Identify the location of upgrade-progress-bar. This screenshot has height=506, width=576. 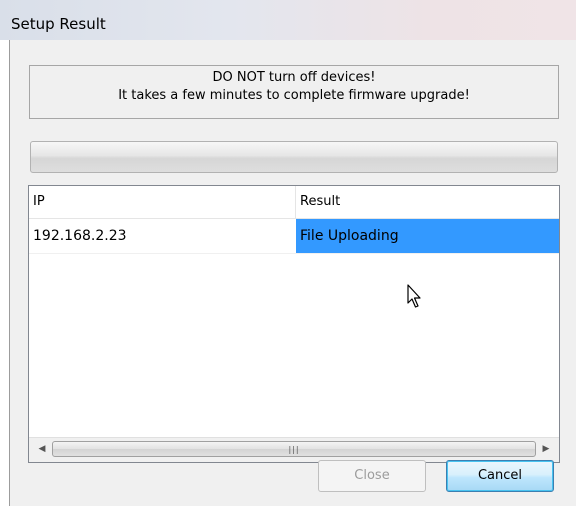
(294, 157).